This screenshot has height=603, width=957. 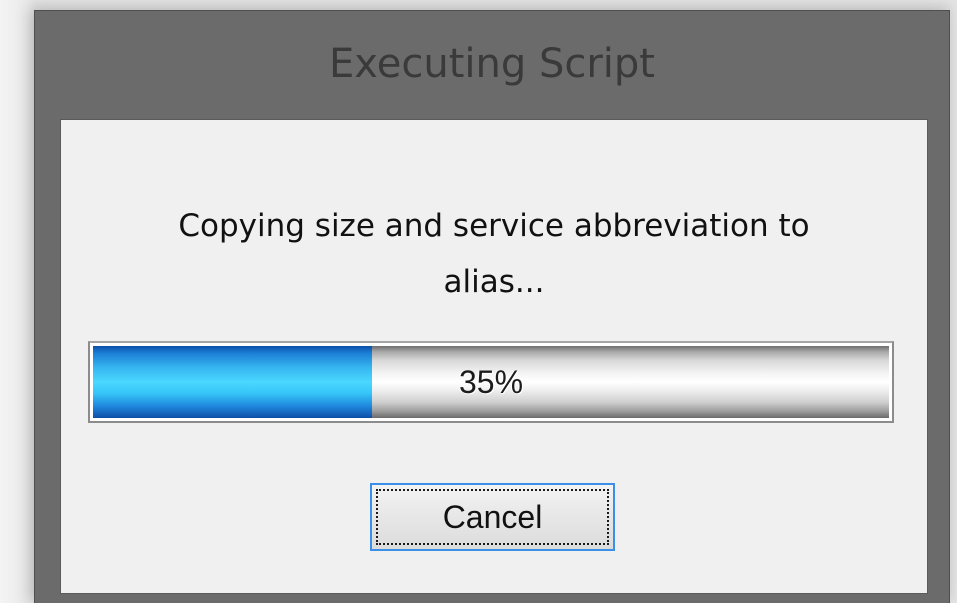 I want to click on progress-percent-label: 35%, so click(x=491, y=381).